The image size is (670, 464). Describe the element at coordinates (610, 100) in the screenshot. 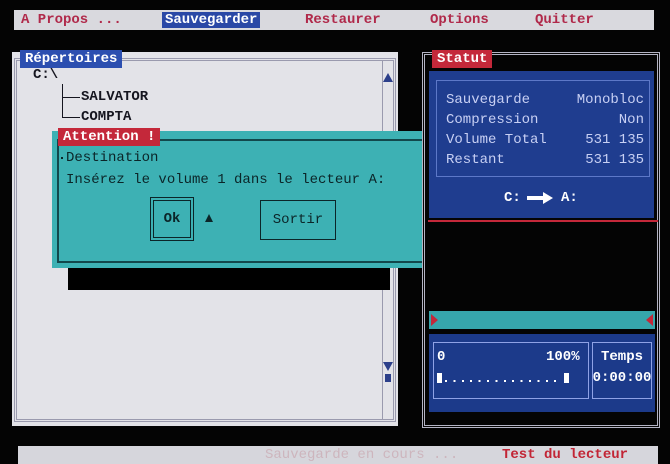

I see `status-value: Monobloc` at that location.